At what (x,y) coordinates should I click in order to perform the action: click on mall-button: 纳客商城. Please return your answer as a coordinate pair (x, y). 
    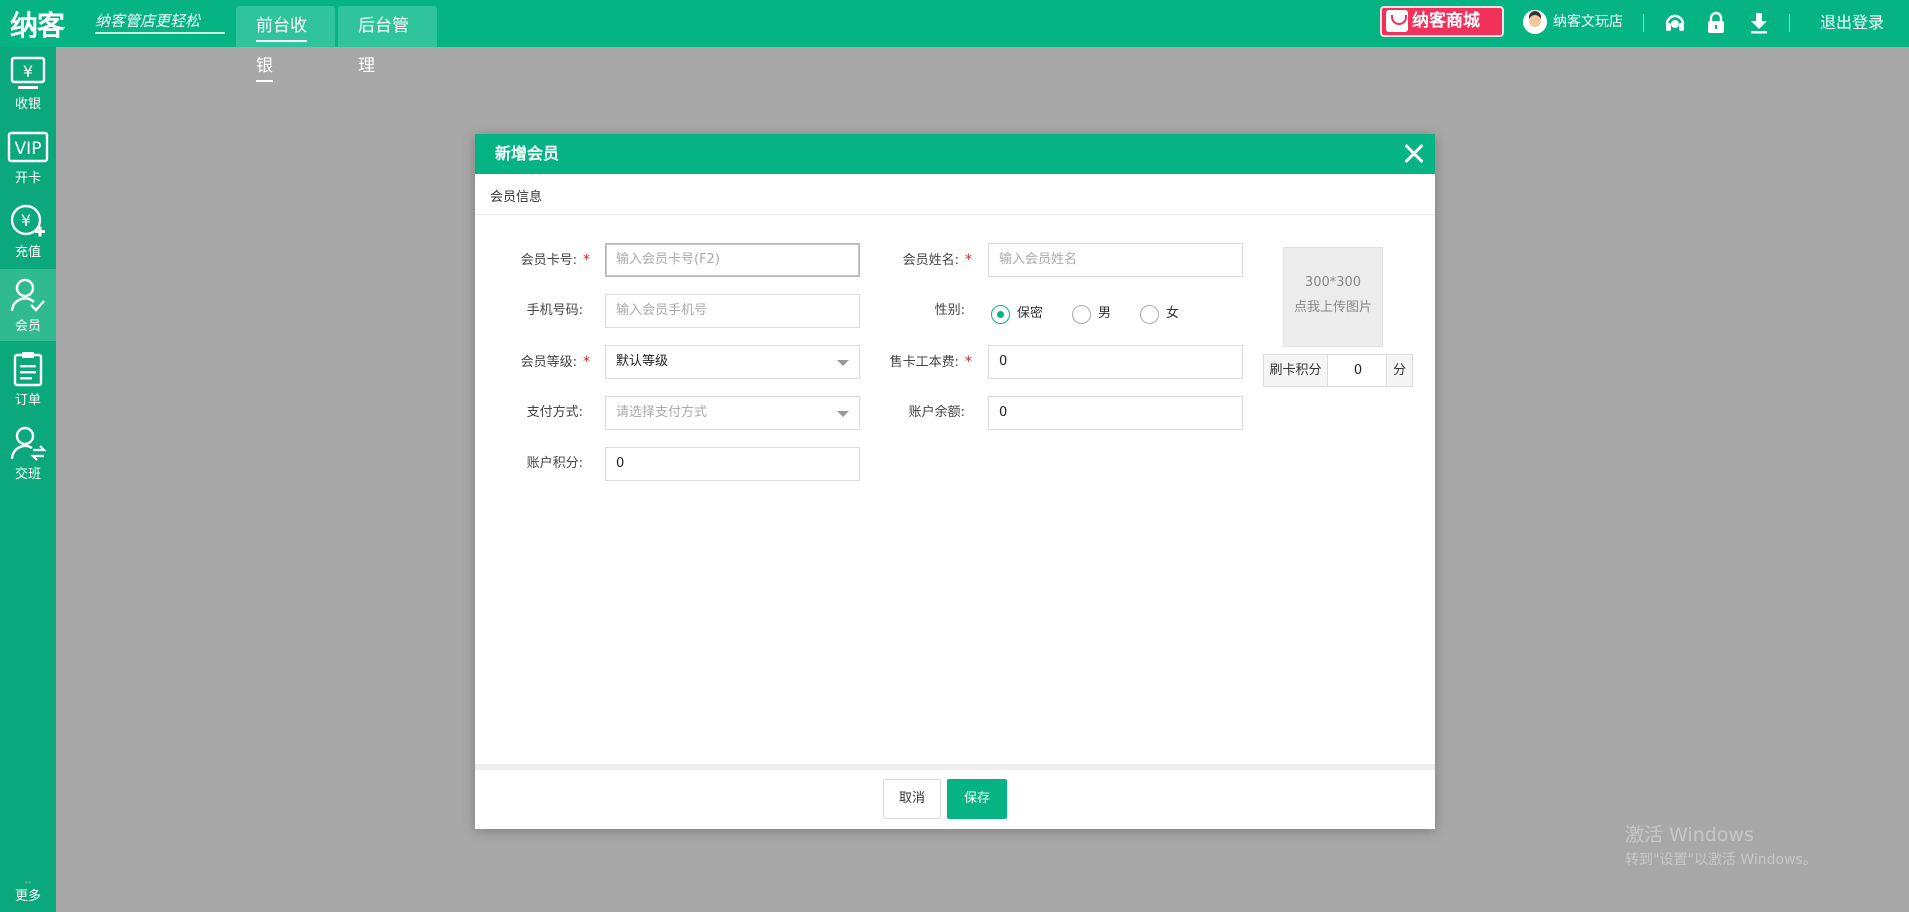
    Looking at the image, I should click on (1442, 21).